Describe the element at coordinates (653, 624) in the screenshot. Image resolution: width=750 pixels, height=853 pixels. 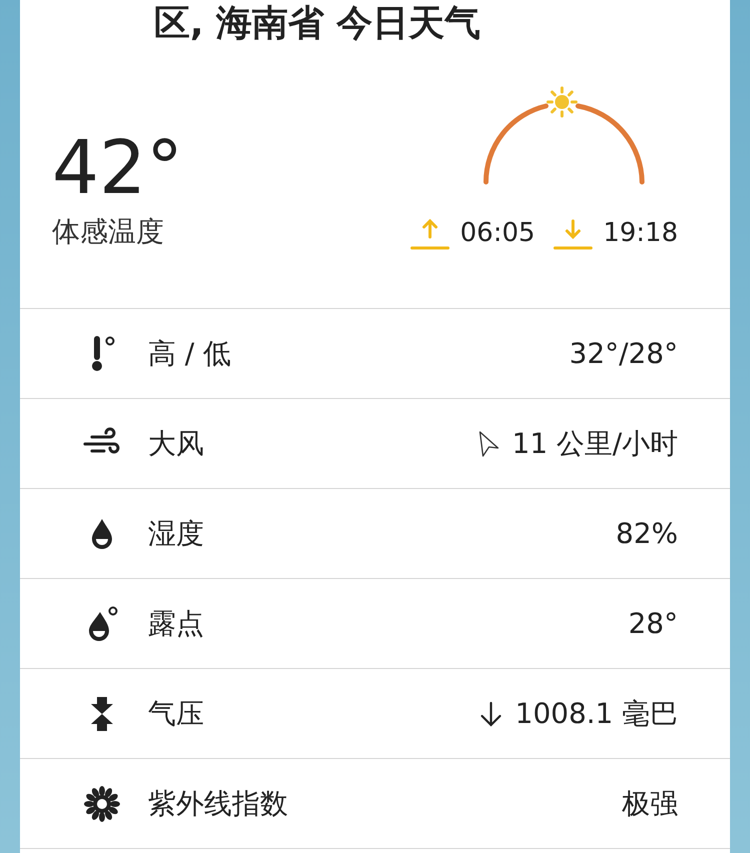
I see `row-value: 28°` at that location.